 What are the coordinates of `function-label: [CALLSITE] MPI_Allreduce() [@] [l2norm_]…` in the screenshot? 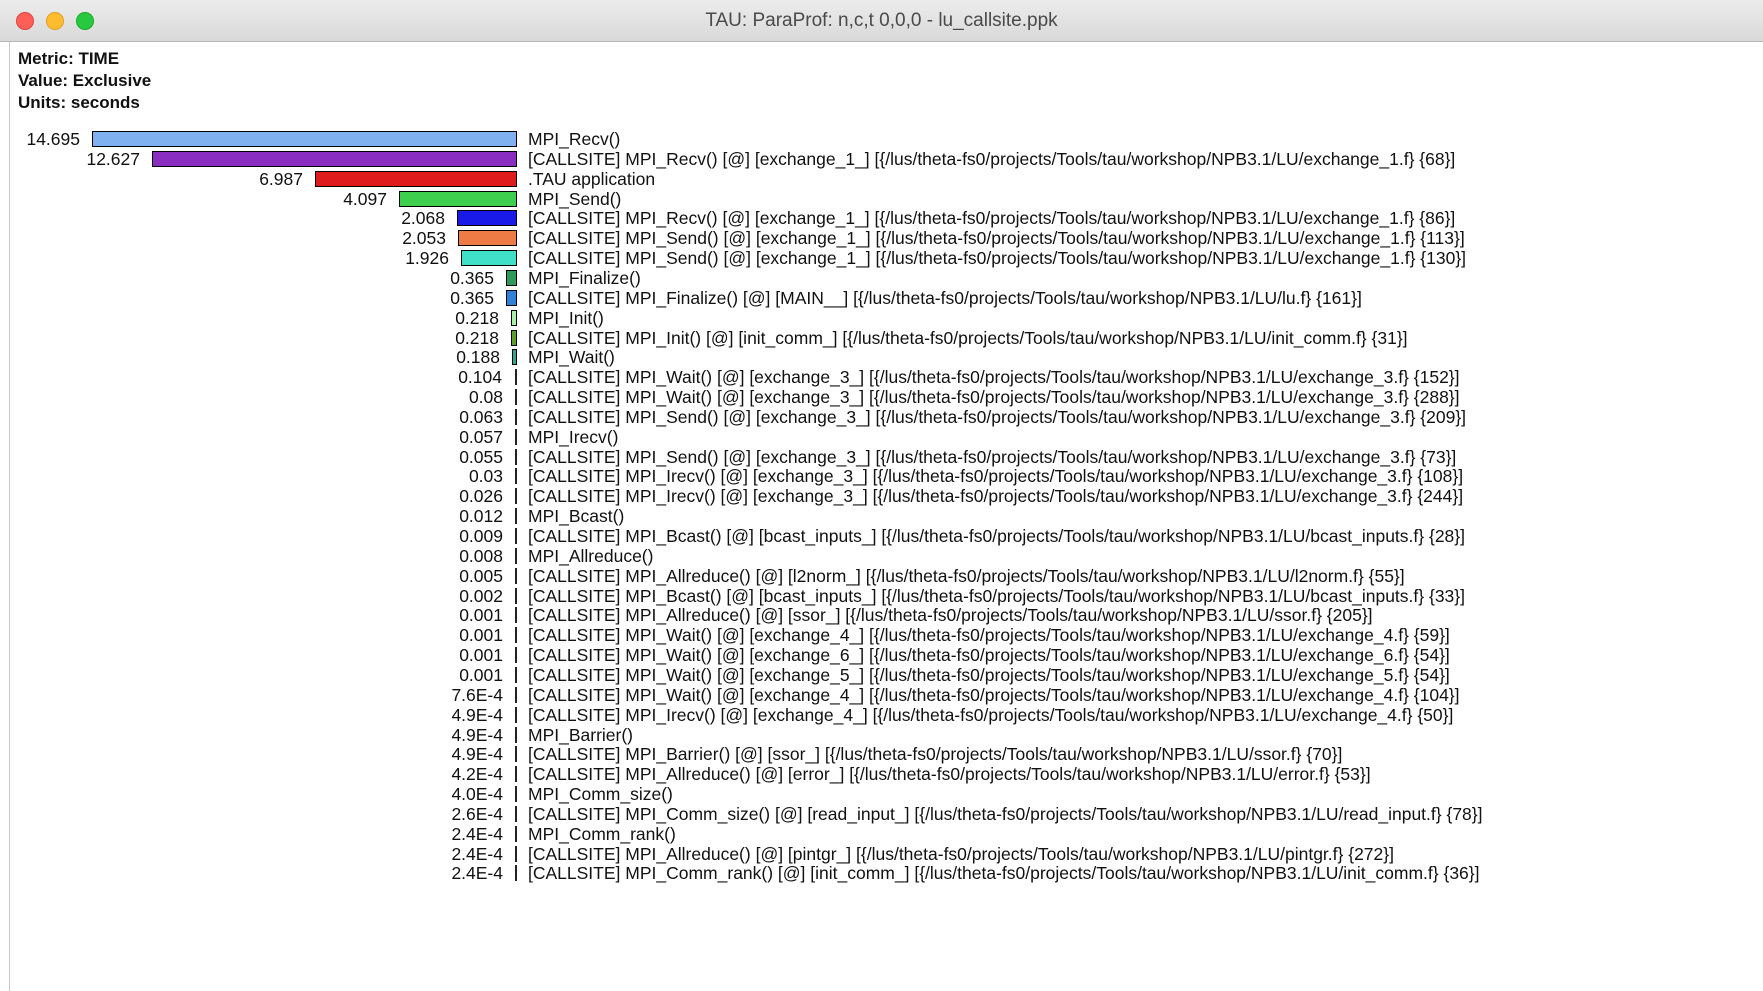 It's located at (966, 576).